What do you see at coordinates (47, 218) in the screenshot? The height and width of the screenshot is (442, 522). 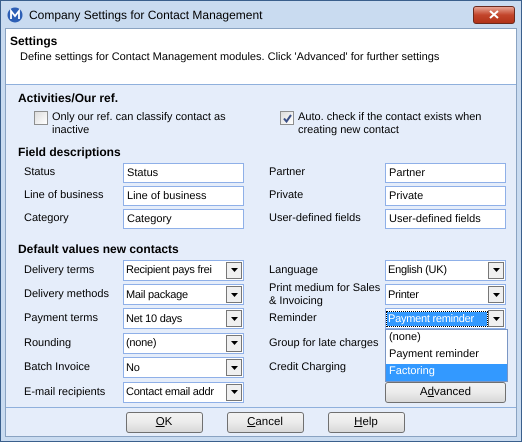 I see `field-label: Category` at bounding box center [47, 218].